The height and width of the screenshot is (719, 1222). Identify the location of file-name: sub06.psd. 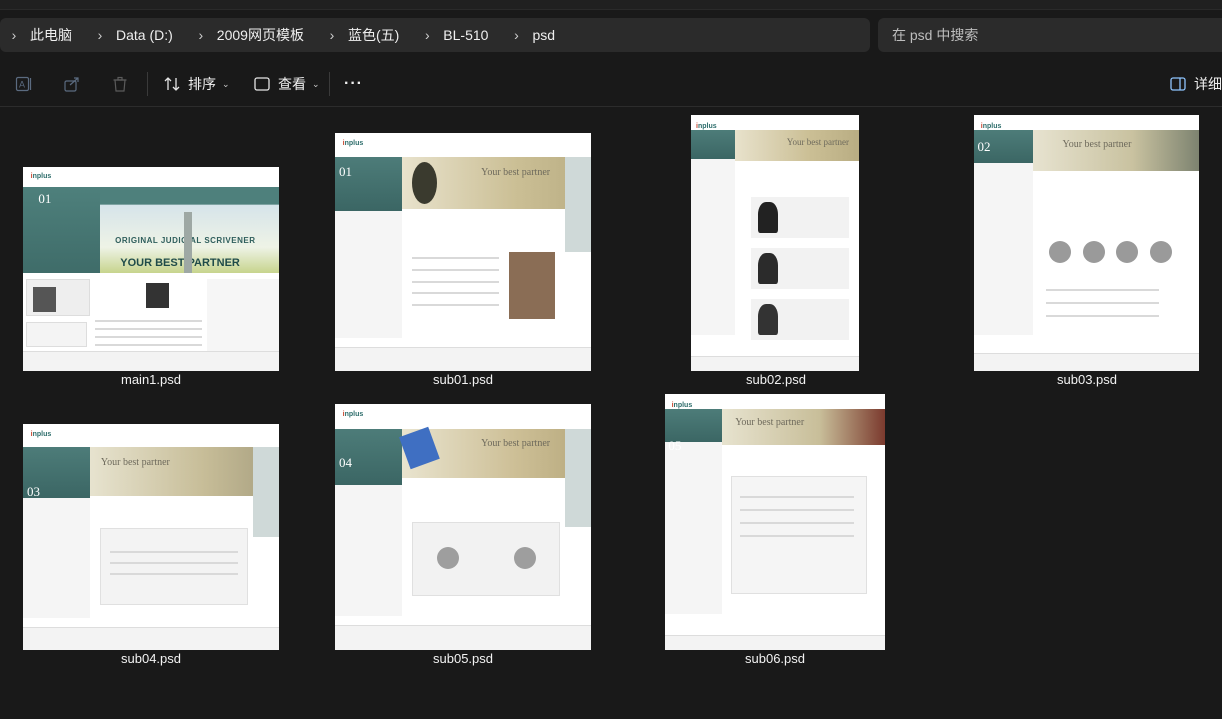
(775, 658).